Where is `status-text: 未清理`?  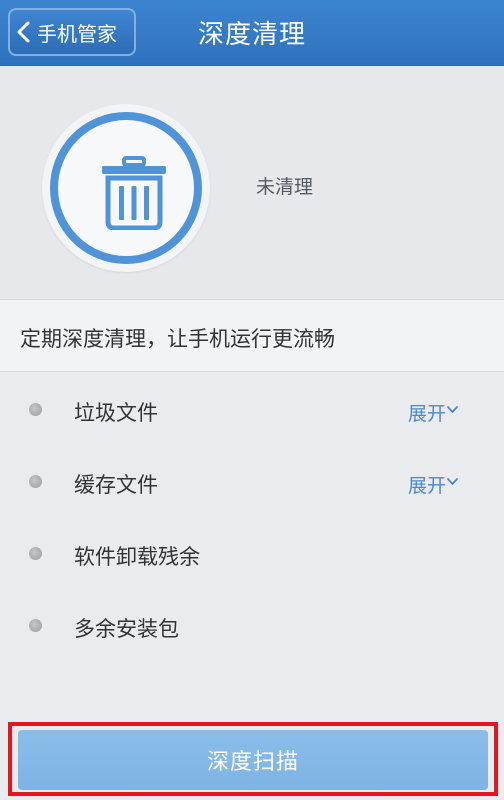 status-text: 未清理 is located at coordinates (285, 187).